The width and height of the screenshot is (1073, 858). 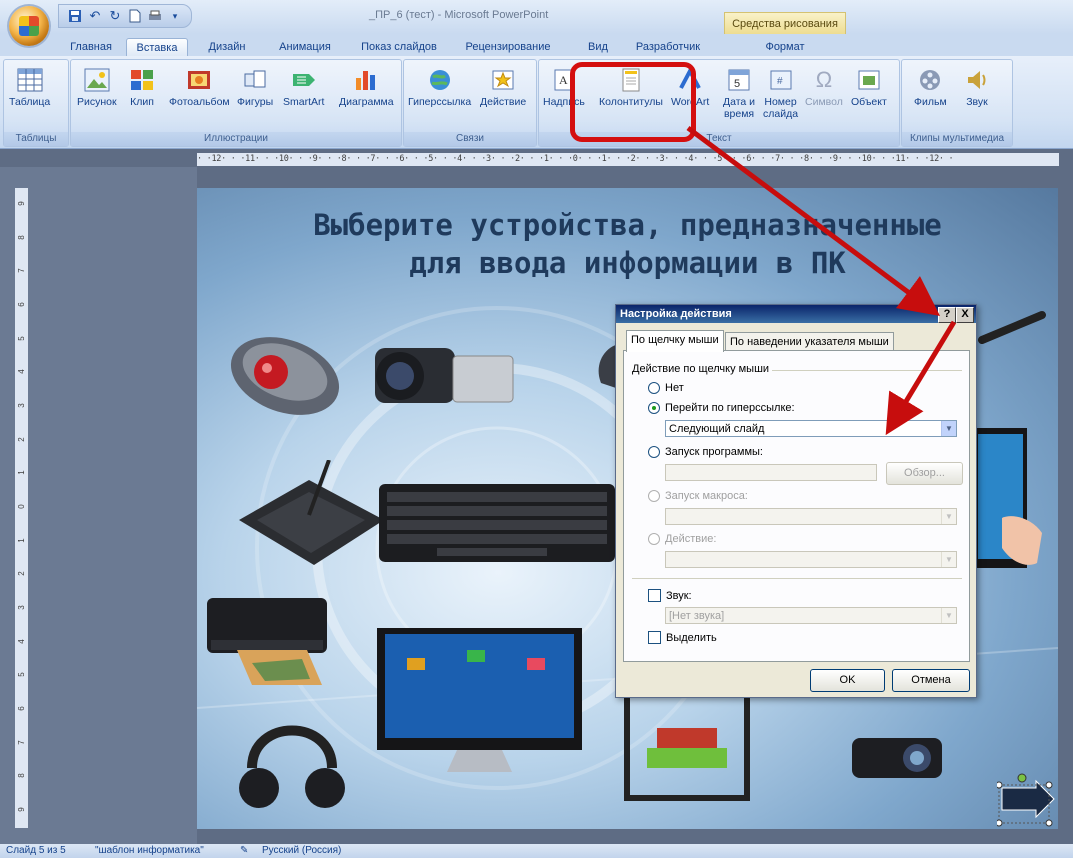 I want to click on vertical-ruler-tick: 2, so click(x=21, y=439).